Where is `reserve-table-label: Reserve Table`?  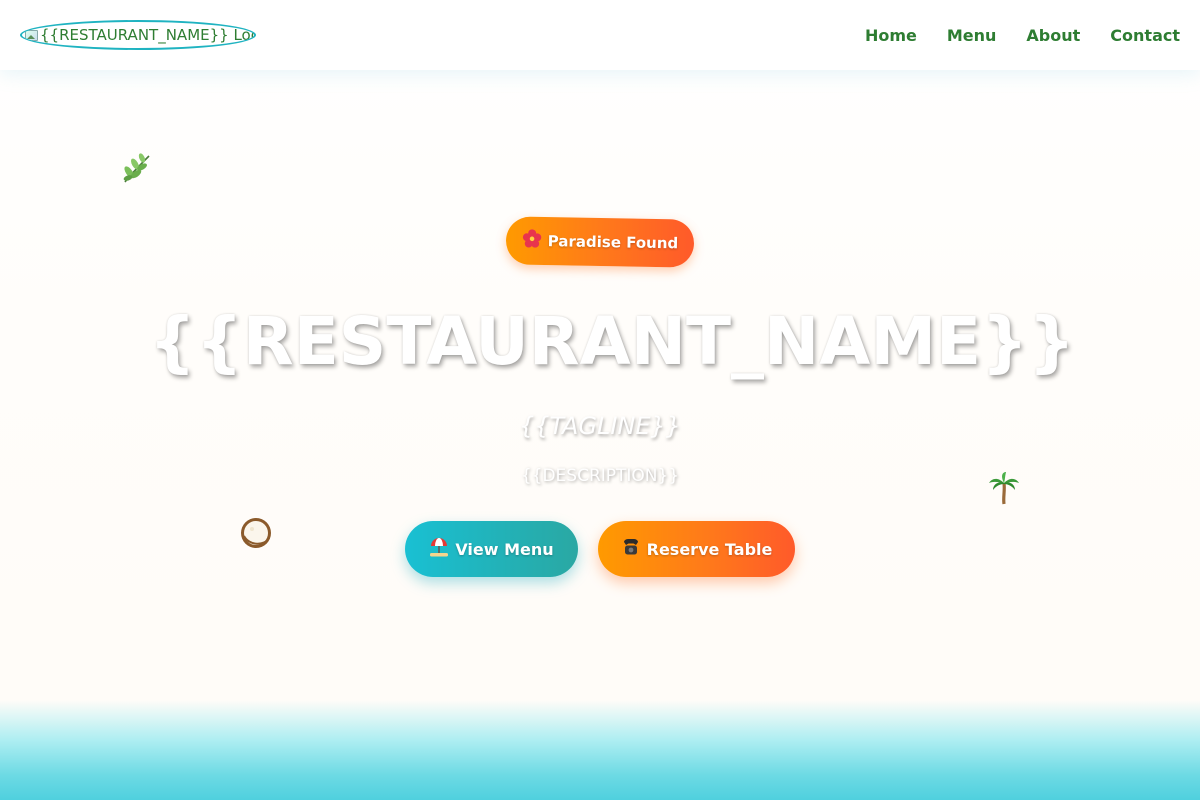 reserve-table-label: Reserve Table is located at coordinates (709, 549).